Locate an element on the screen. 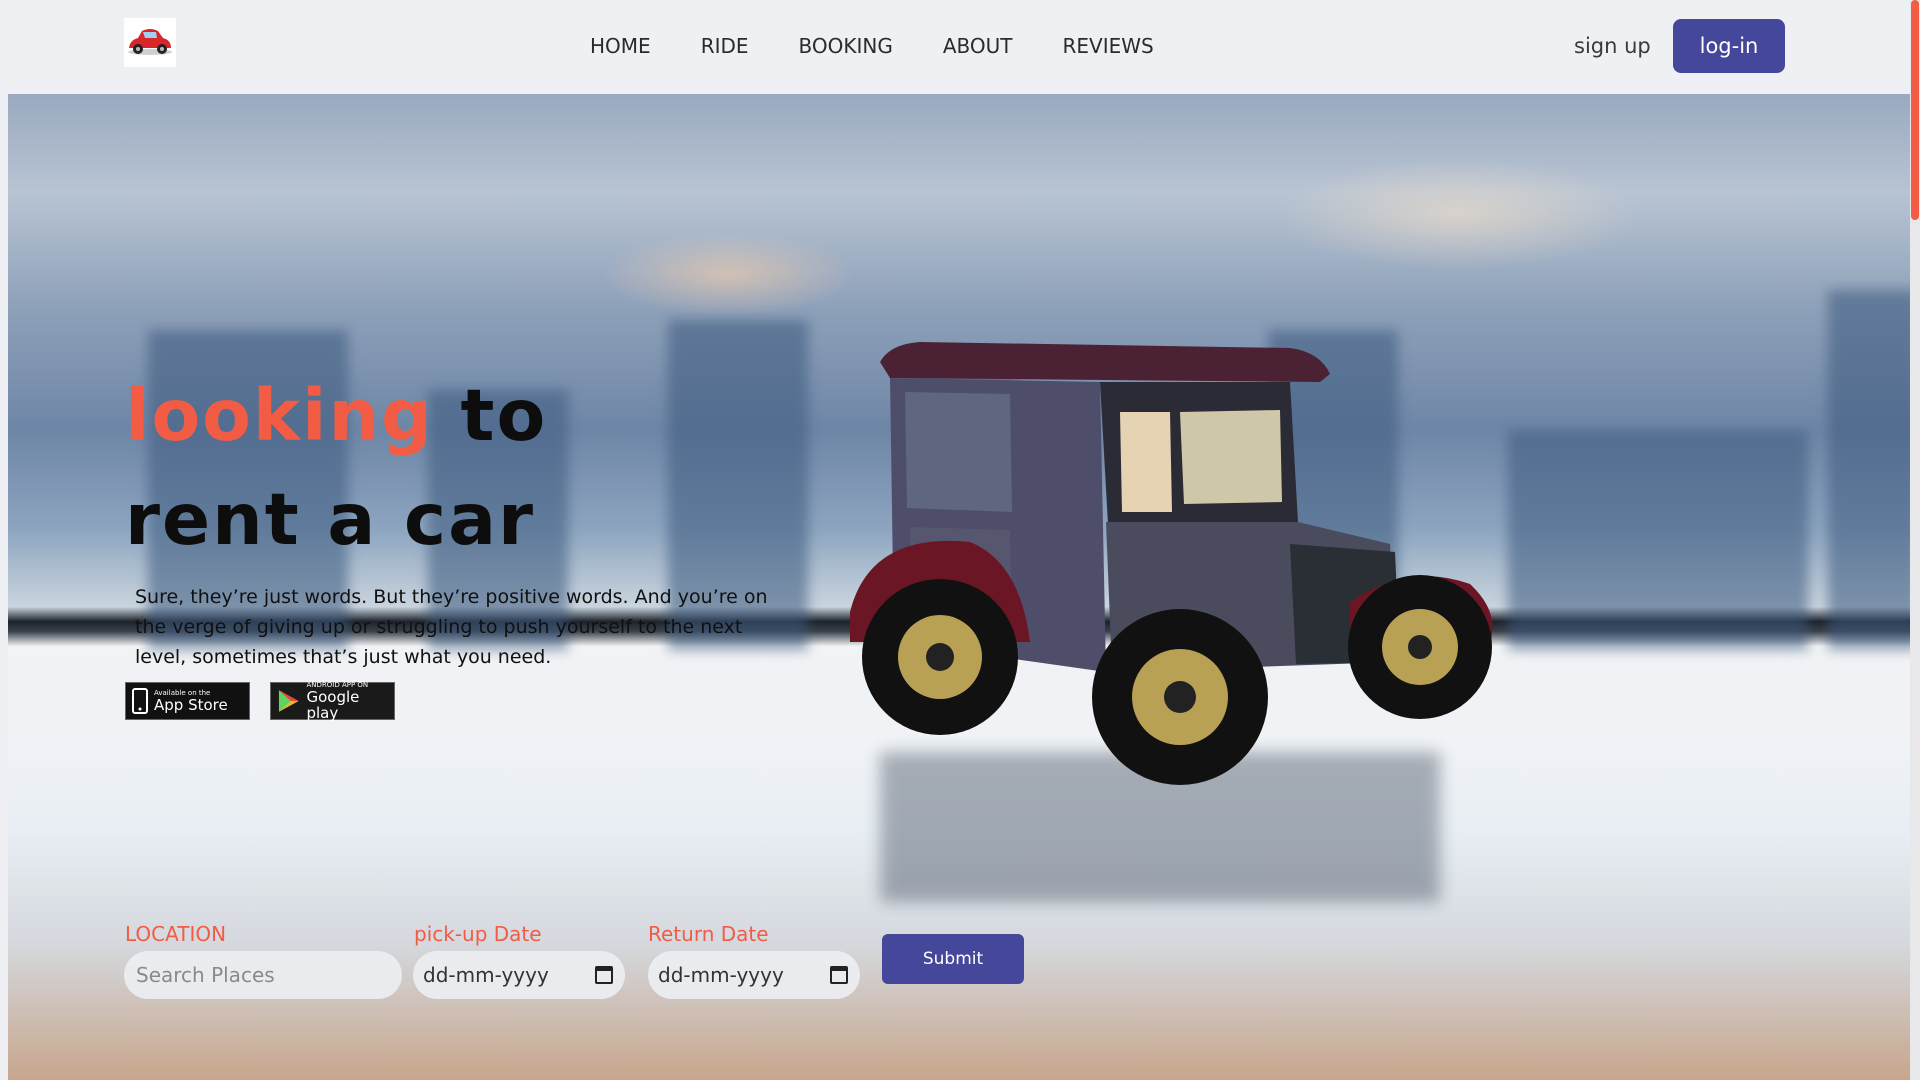 The width and height of the screenshot is (1920, 1080). login-button: log-in is located at coordinates (1729, 46).